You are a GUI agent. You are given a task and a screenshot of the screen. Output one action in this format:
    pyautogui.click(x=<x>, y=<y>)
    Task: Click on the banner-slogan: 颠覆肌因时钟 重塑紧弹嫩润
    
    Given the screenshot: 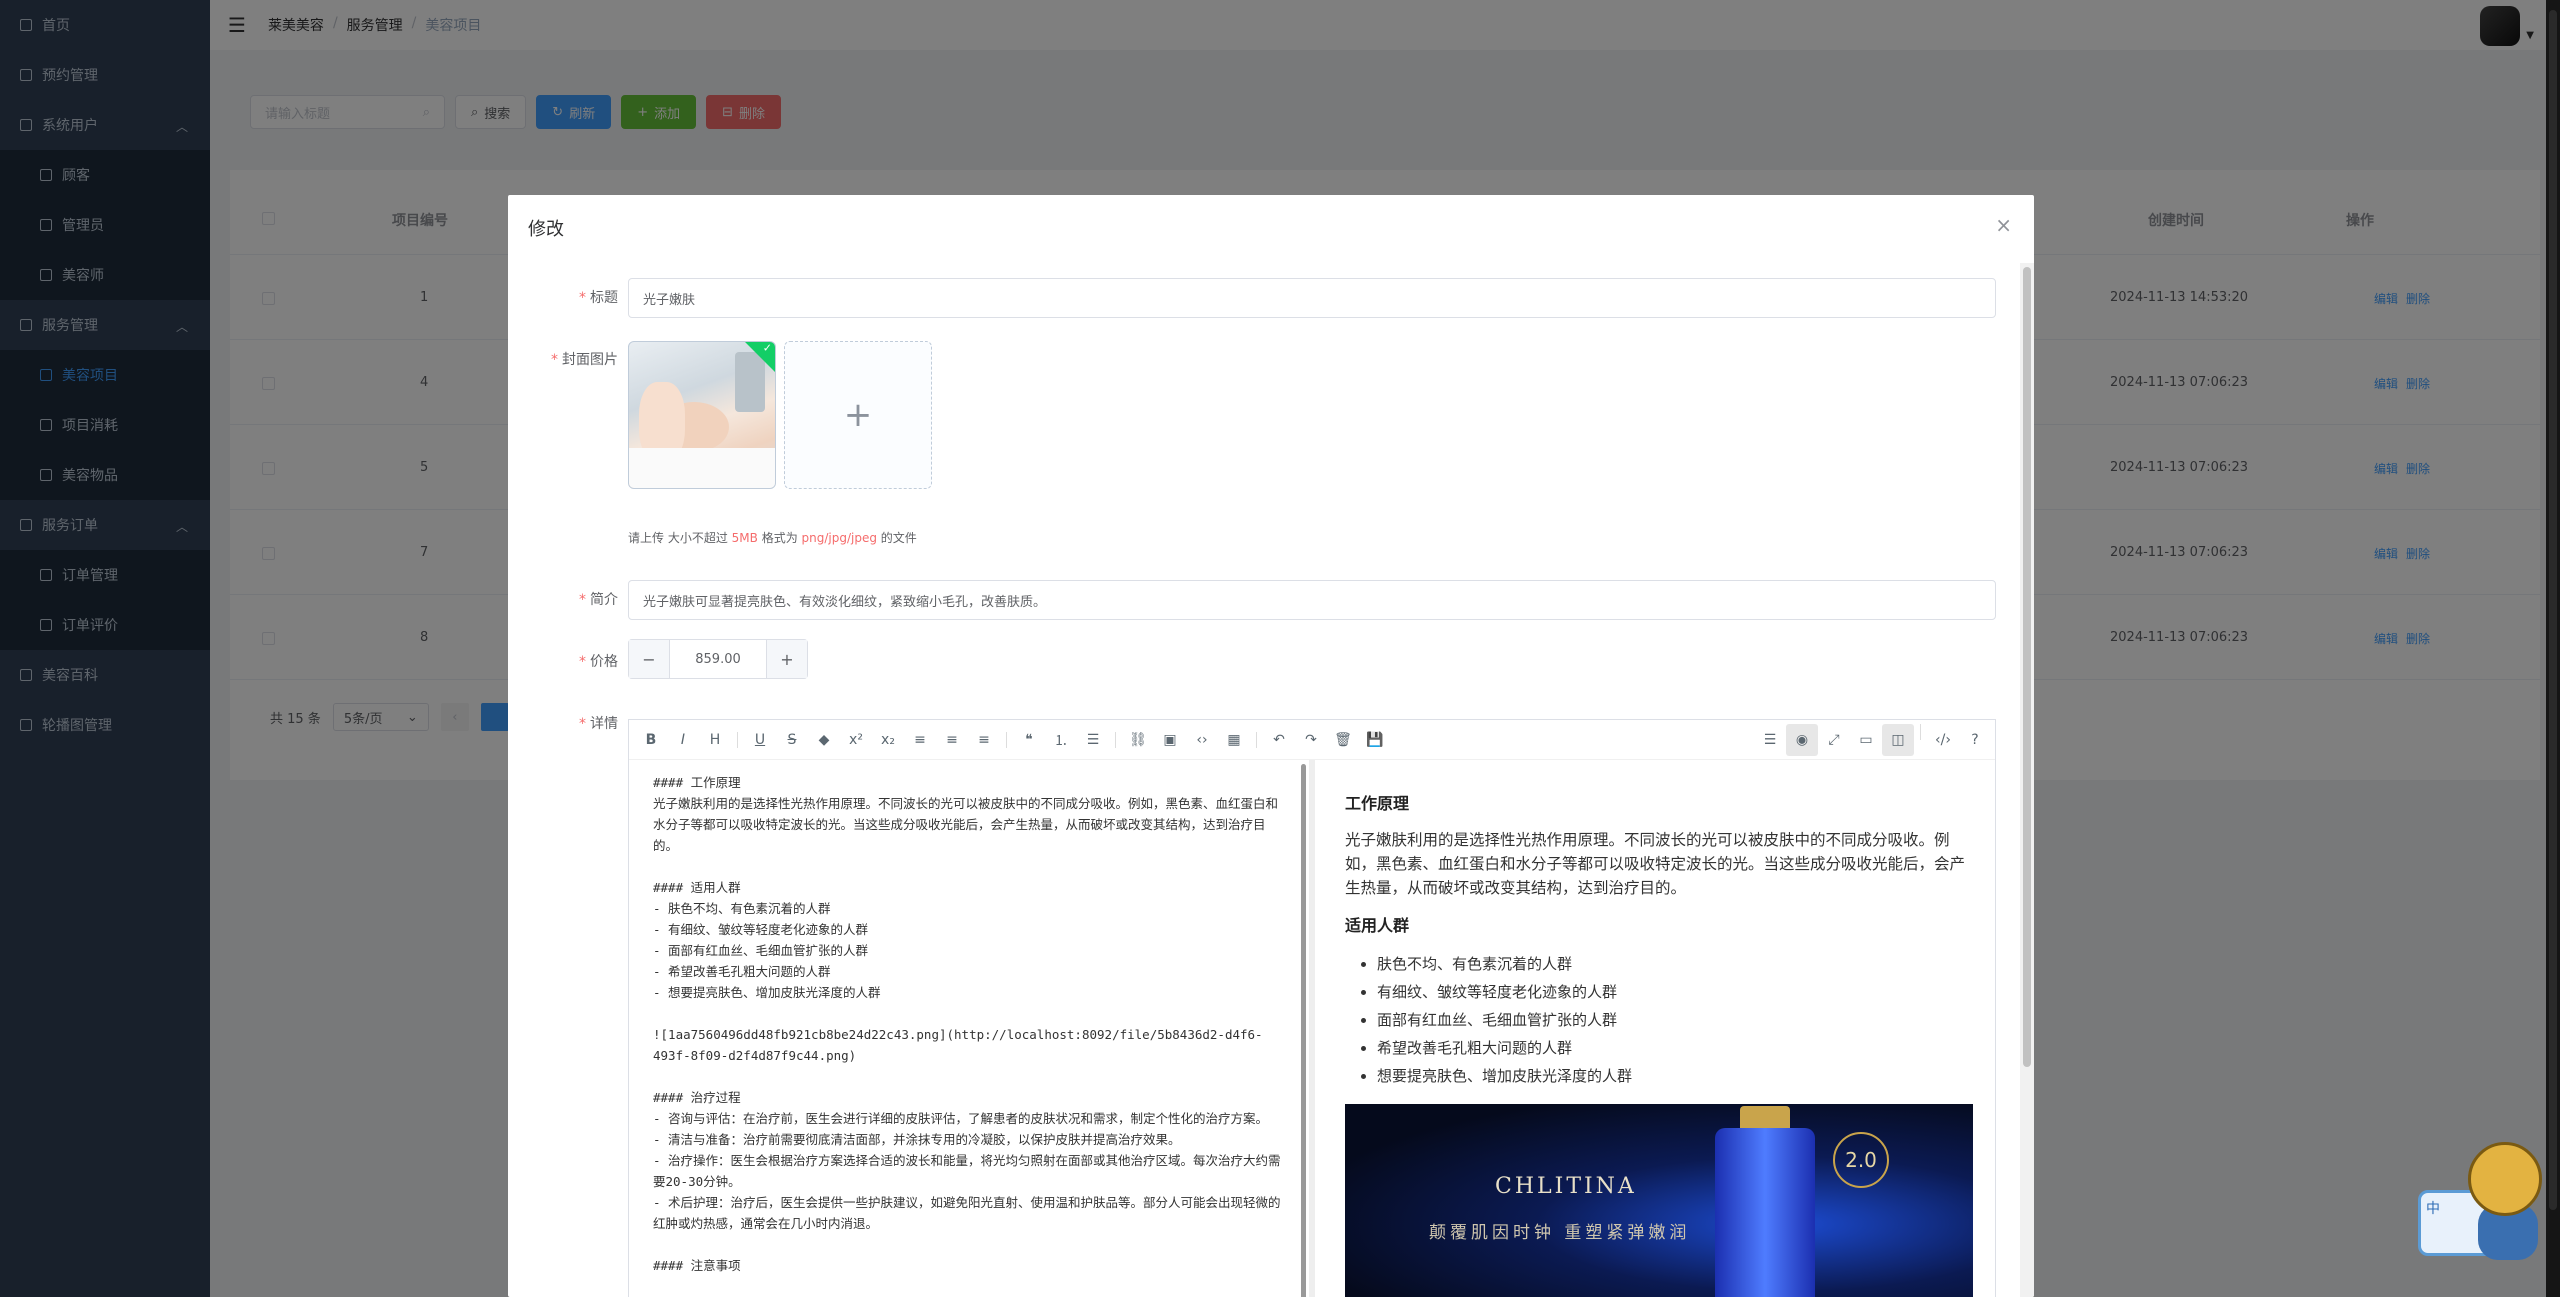 What is the action you would take?
    pyautogui.click(x=1560, y=1233)
    